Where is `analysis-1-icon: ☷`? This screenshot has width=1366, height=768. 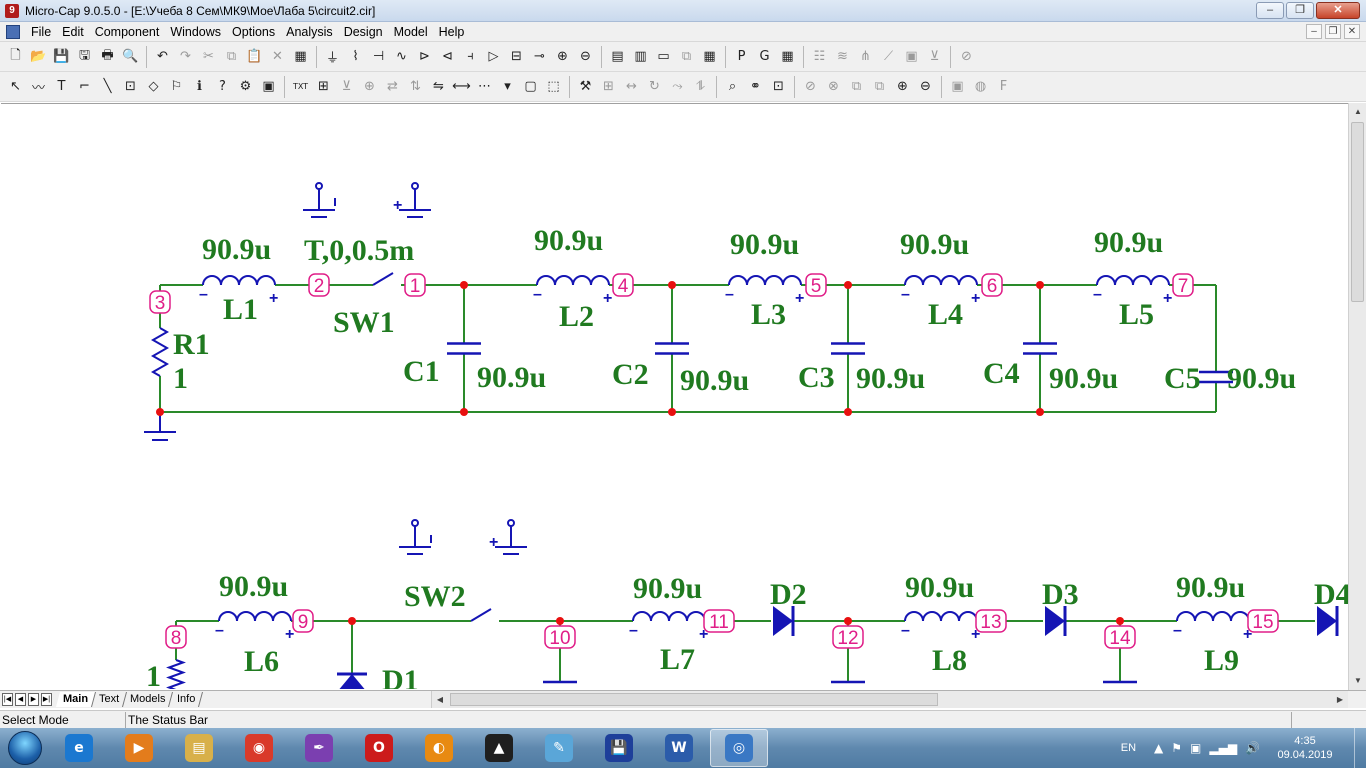 analysis-1-icon: ☷ is located at coordinates (820, 57).